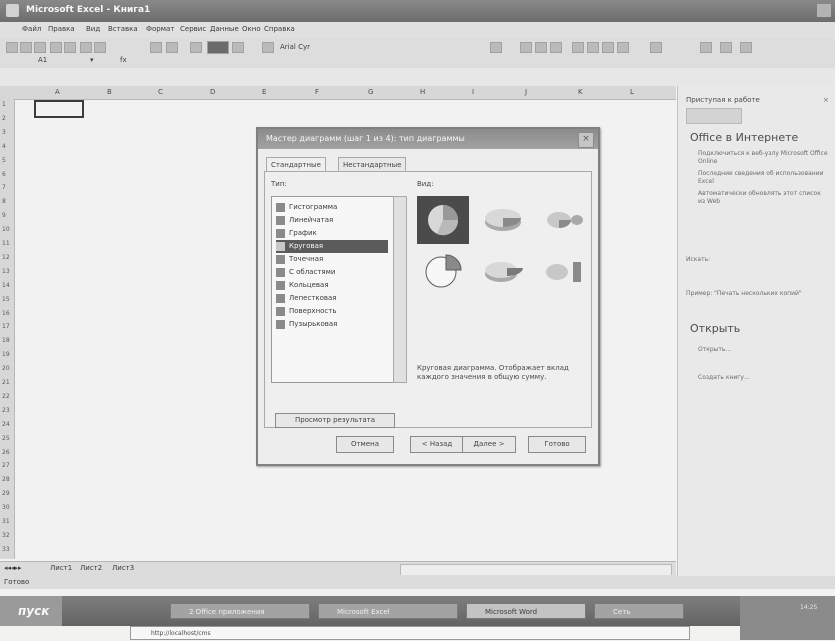  I want to click on column-header: E, so click(264, 92).